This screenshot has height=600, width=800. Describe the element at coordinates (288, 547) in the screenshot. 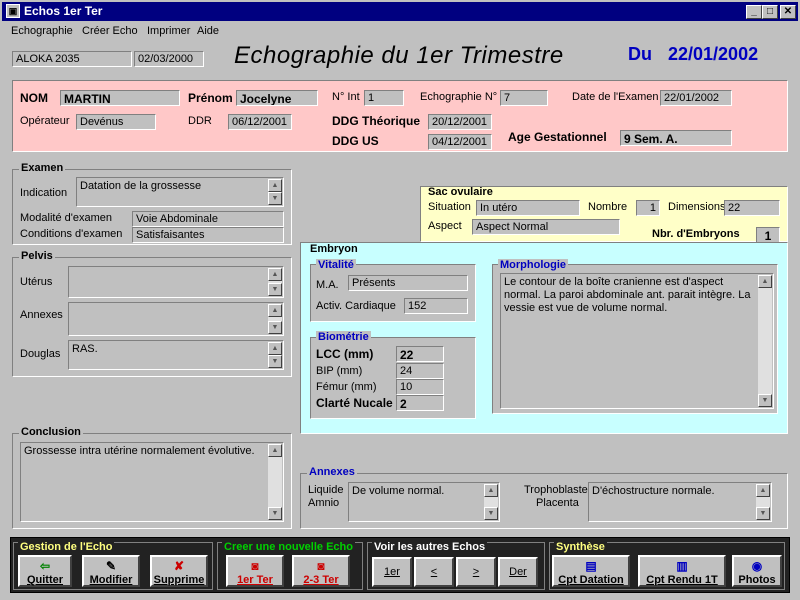

I see `creer-title: Creer une nouvelle Echo` at that location.